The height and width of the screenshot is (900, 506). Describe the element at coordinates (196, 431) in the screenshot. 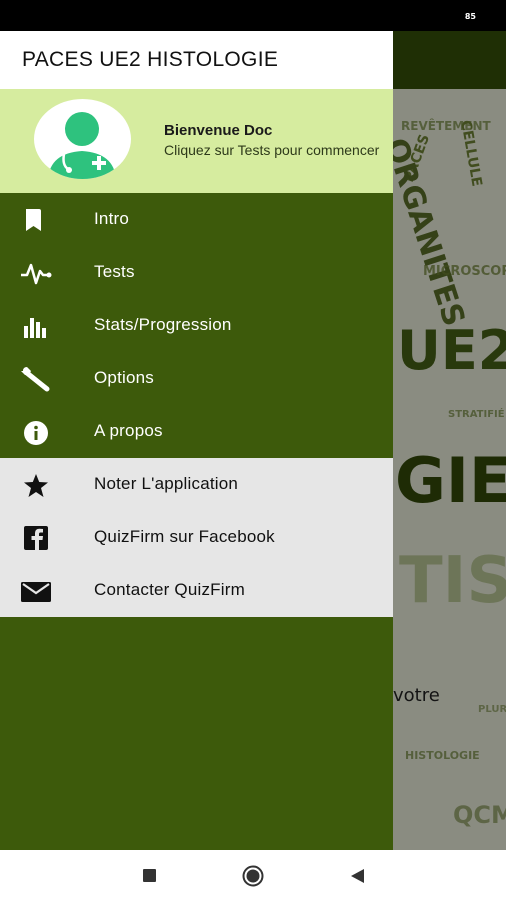

I see `menu-item-about: A propos` at that location.